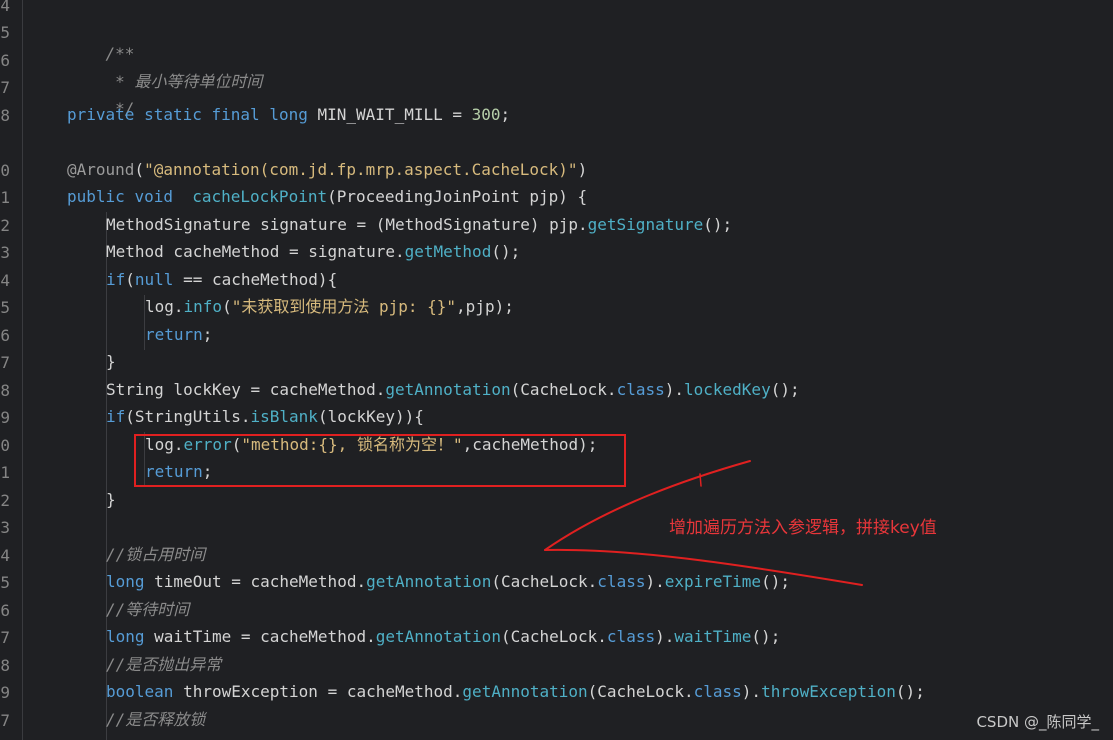  Describe the element at coordinates (803, 528) in the screenshot. I see `annotation-note: 增加遍历方法入参逻辑，拼接key值` at that location.